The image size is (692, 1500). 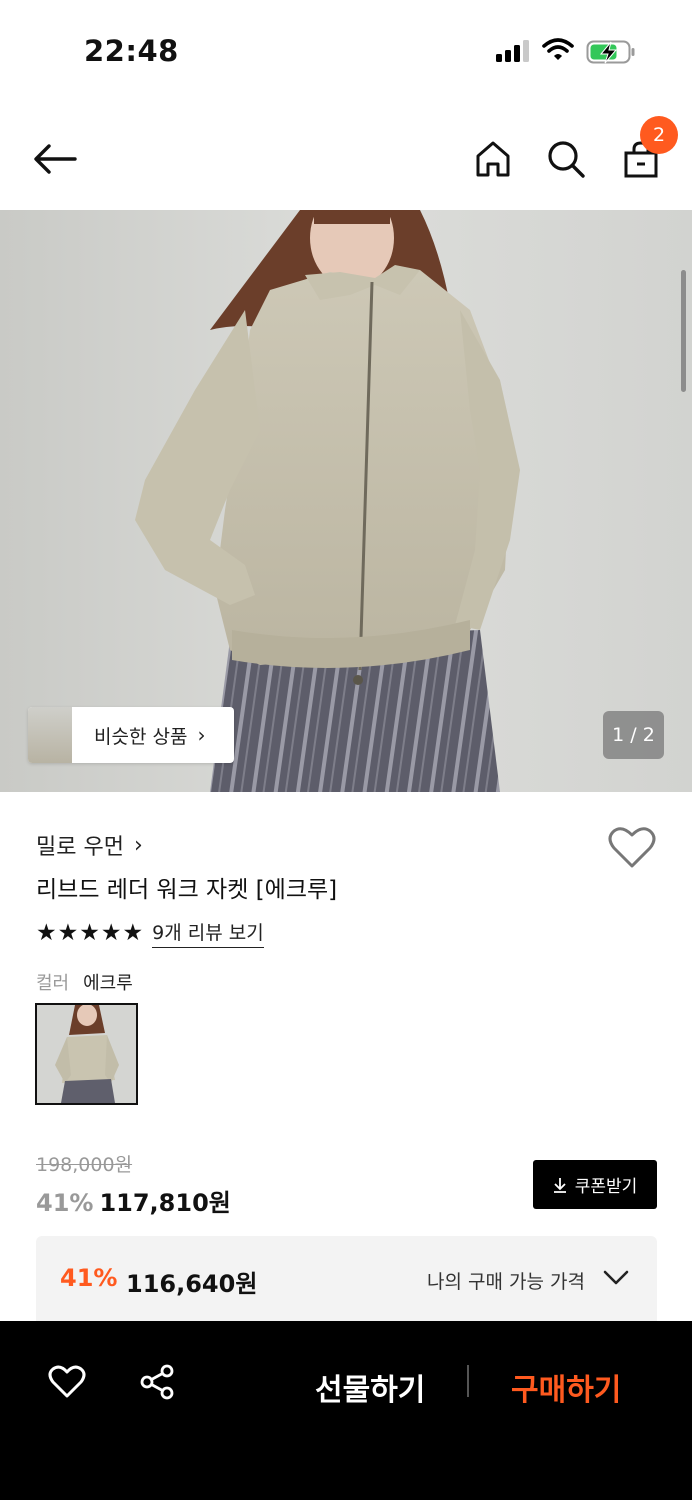 I want to click on gift-button: 선물하기, so click(x=370, y=1387).